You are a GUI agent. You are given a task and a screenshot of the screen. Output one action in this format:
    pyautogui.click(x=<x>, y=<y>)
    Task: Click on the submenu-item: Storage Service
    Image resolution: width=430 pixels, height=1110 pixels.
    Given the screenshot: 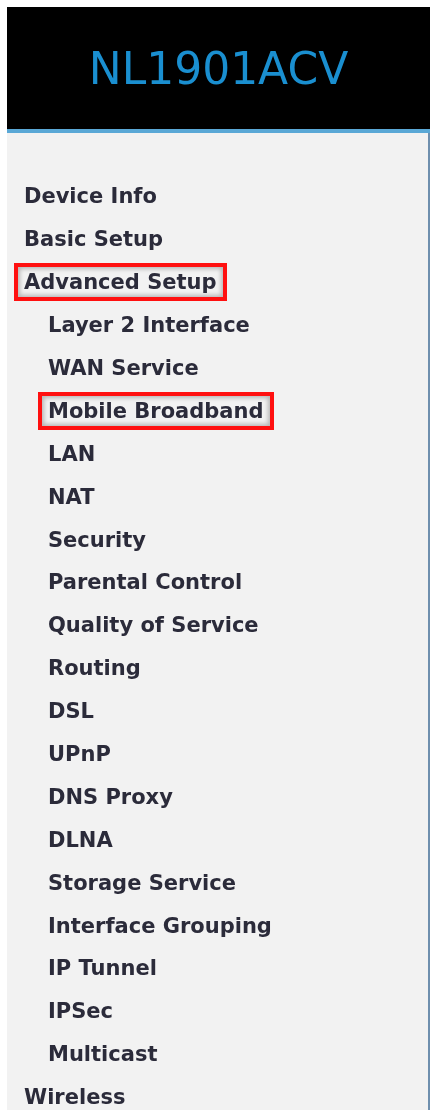 What is the action you would take?
    pyautogui.click(x=142, y=882)
    